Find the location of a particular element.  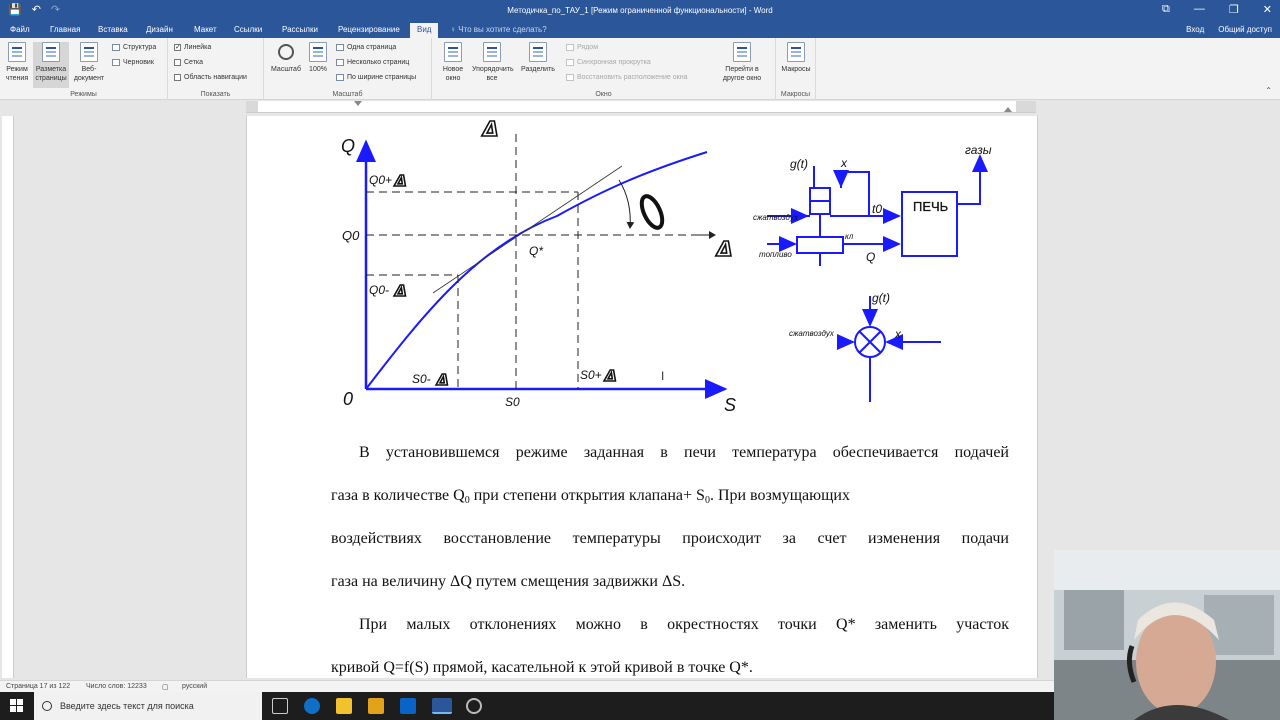

file-explorer-icon is located at coordinates (344, 706).